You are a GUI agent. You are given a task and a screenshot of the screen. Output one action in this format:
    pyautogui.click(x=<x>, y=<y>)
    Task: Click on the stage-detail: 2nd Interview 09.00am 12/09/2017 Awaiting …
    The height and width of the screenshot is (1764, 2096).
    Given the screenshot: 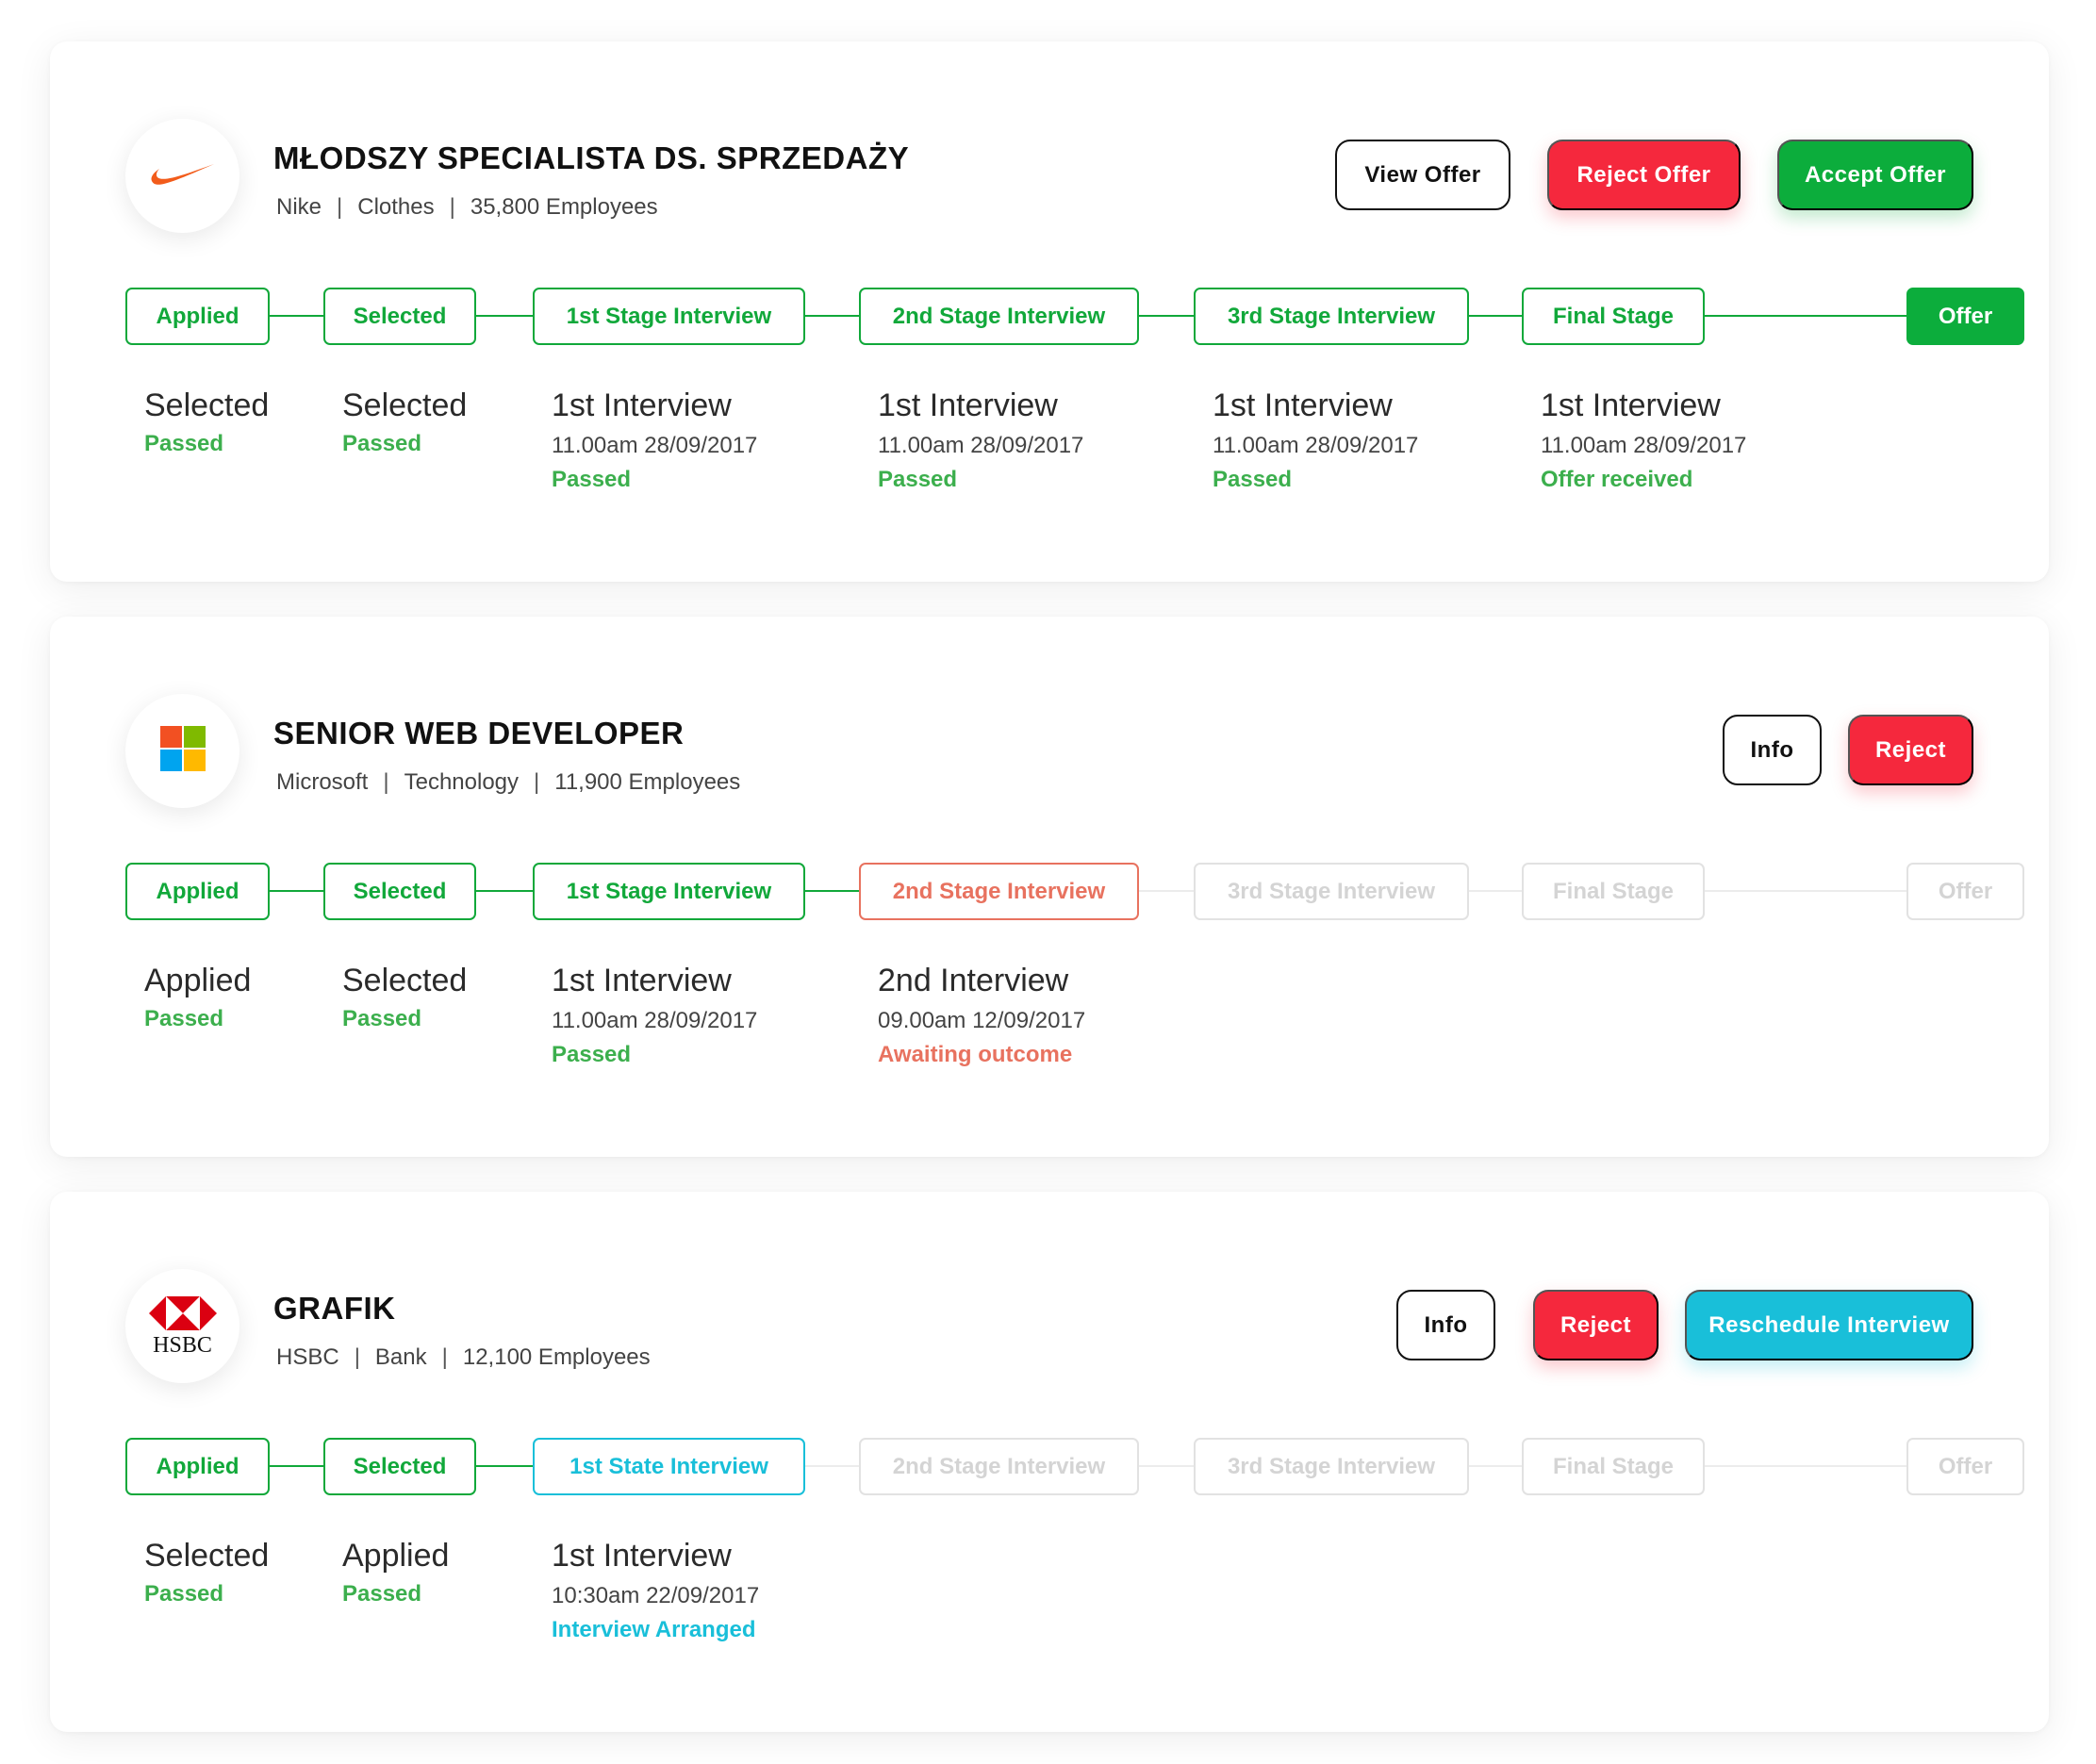 What is the action you would take?
    pyautogui.click(x=981, y=1015)
    